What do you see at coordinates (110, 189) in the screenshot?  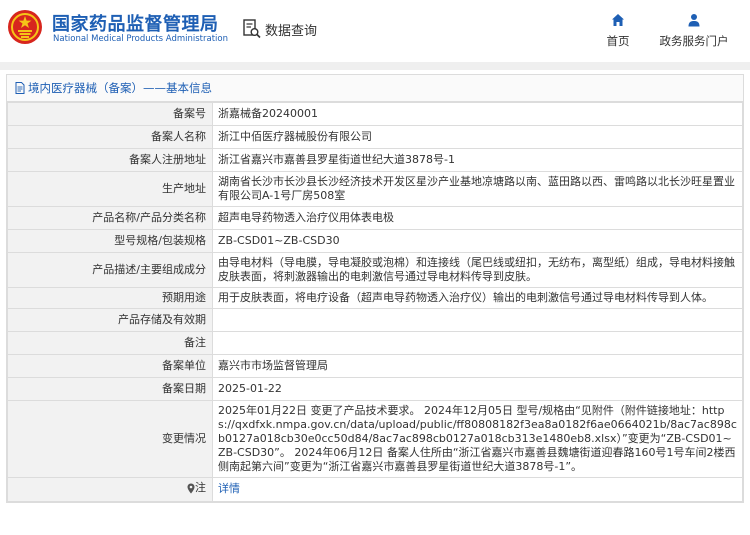 I see `field-label: 生产地址` at bounding box center [110, 189].